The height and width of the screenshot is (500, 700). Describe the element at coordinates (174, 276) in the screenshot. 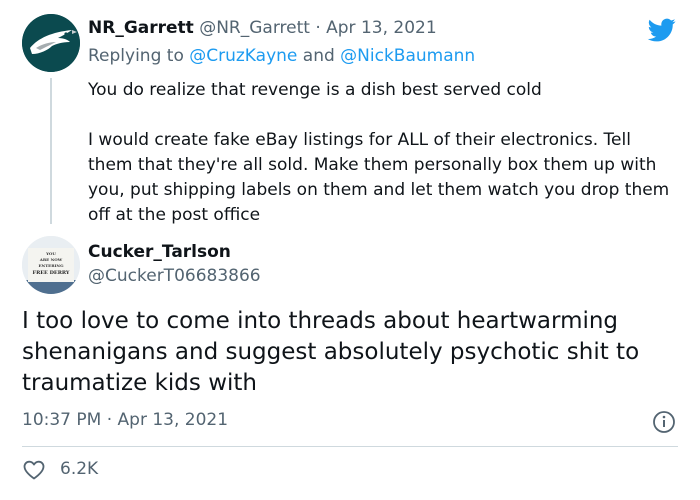

I see `tweet2-handle: @CuckerT06683866` at that location.